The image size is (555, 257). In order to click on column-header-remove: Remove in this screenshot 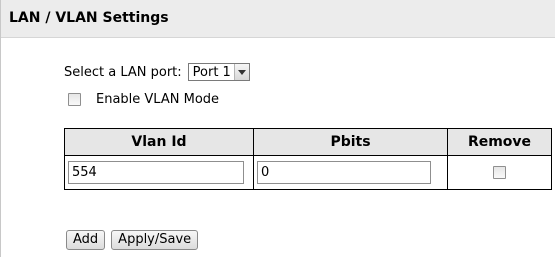, I will do `click(499, 142)`.